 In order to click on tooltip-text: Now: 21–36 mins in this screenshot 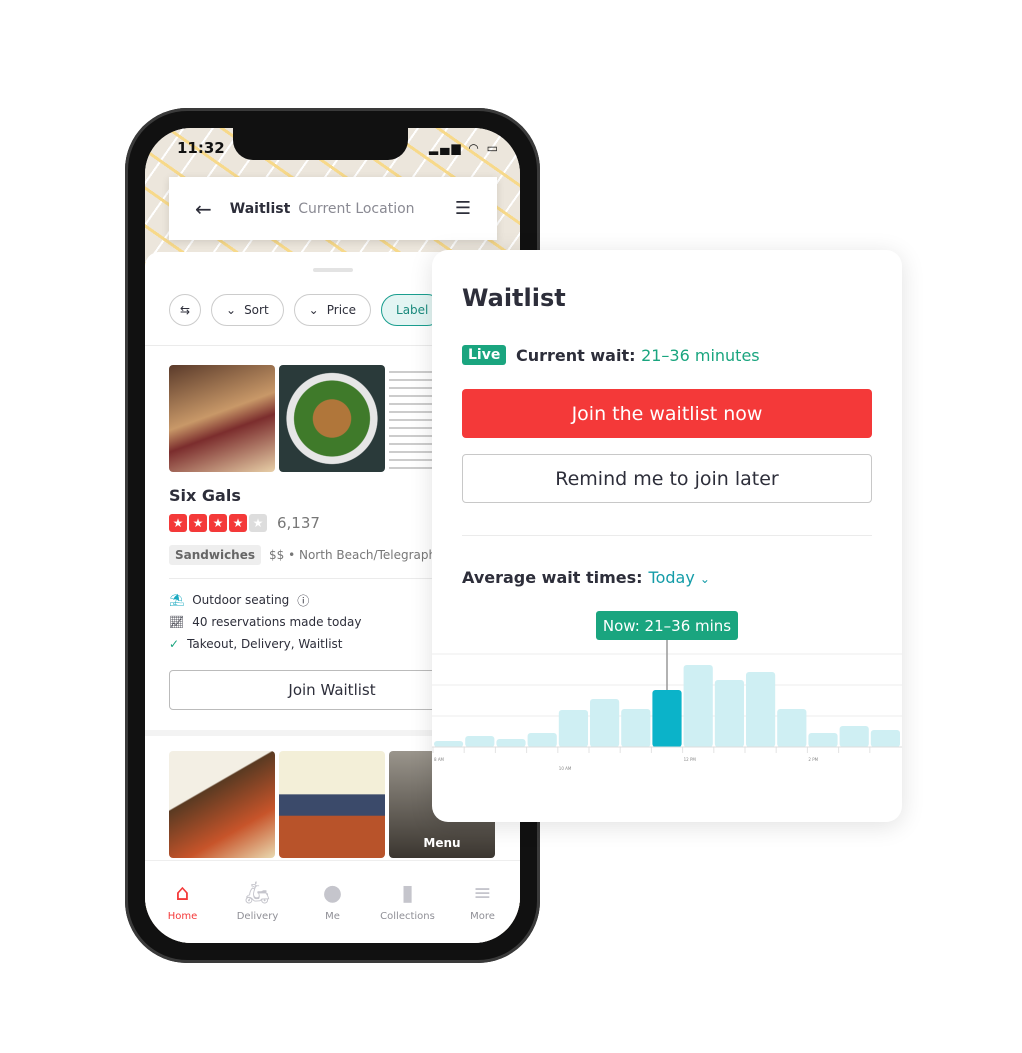, I will do `click(667, 626)`.